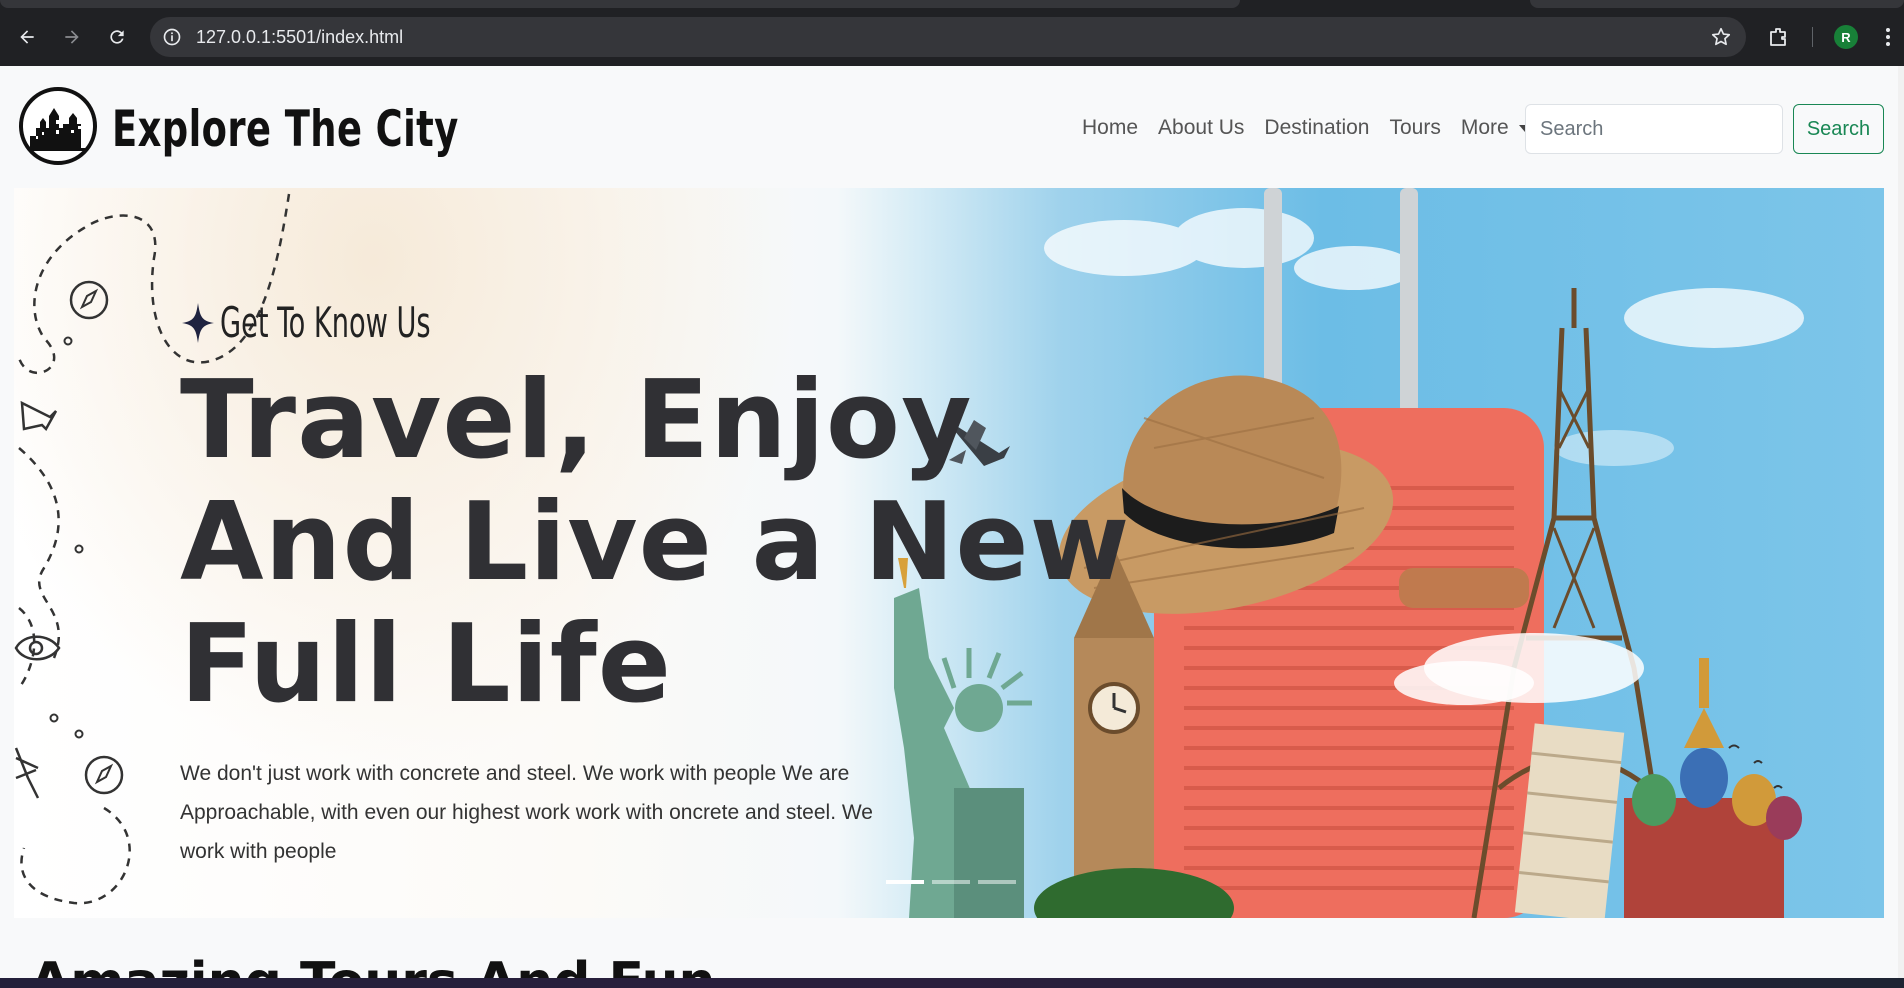 The height and width of the screenshot is (988, 1904). Describe the element at coordinates (1812, 37) in the screenshot. I see `toolbar-separator` at that location.